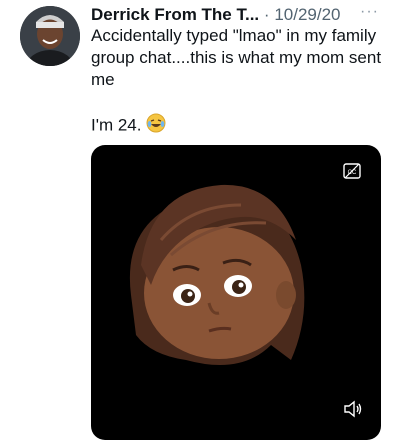  I want to click on more-options-icon: ···, so click(369, 12).